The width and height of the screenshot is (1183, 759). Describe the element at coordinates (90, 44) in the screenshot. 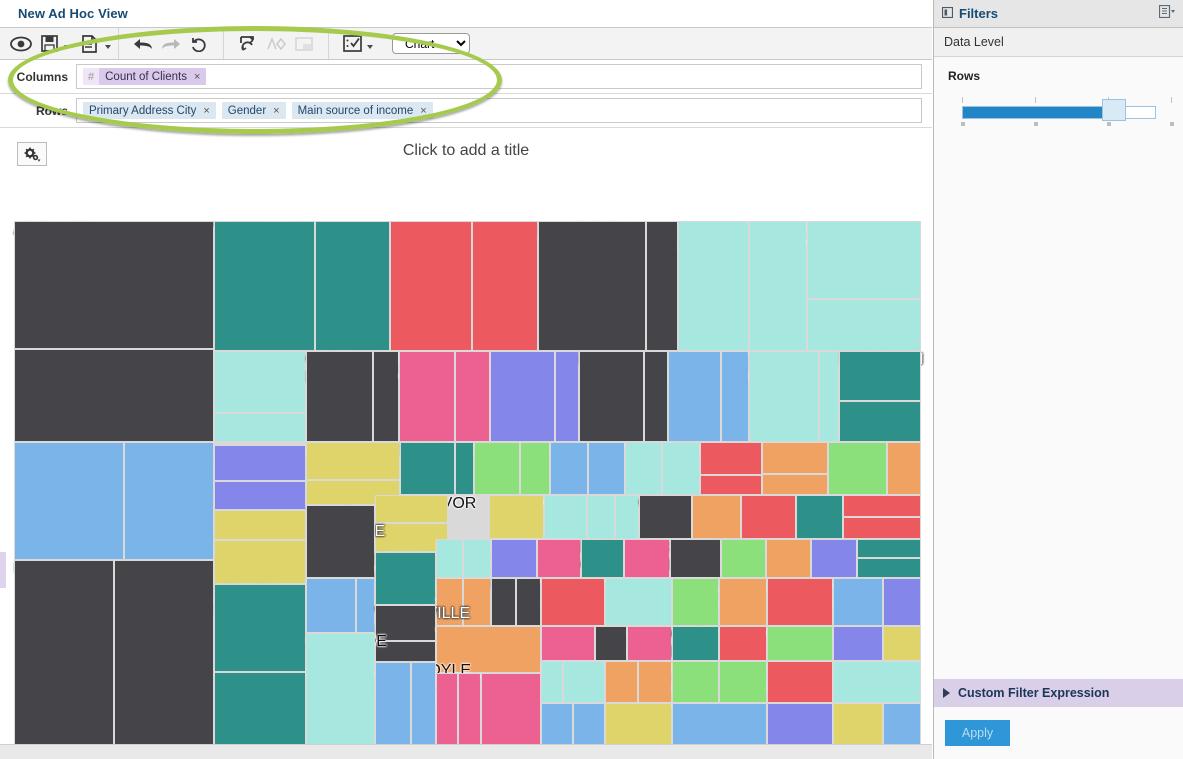

I see `export-icon` at that location.